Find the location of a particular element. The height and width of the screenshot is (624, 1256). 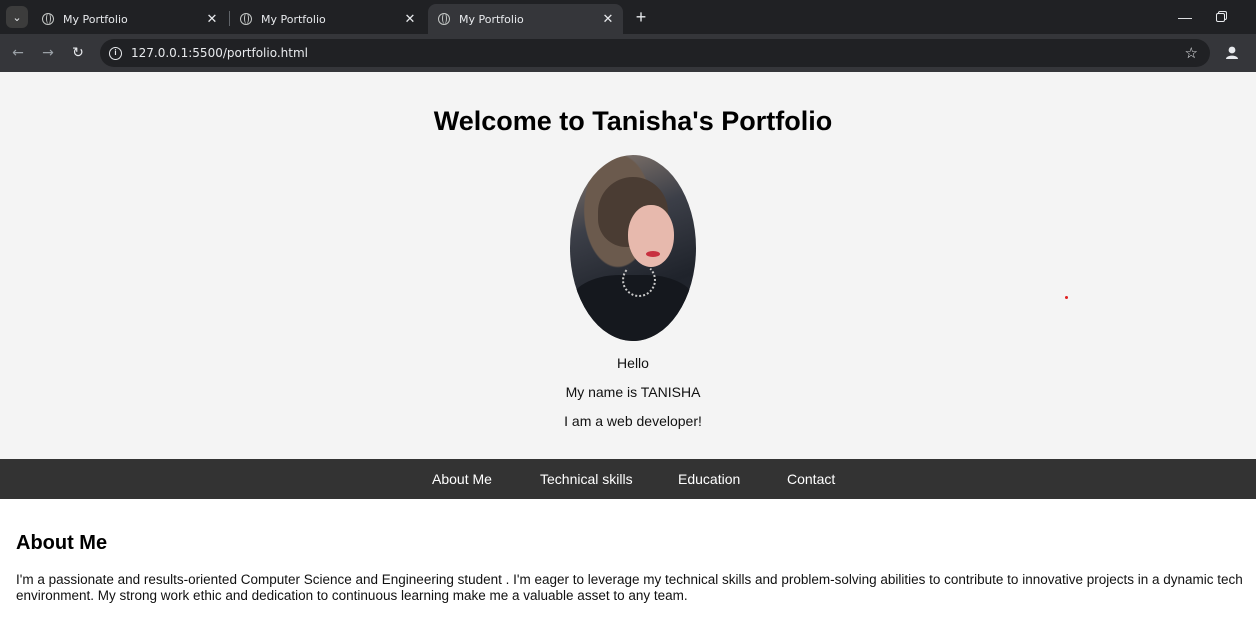

browser-toolbar: ← → ↻ i 127.0.0.1:5500/portfolio.html ☆ is located at coordinates (628, 53).